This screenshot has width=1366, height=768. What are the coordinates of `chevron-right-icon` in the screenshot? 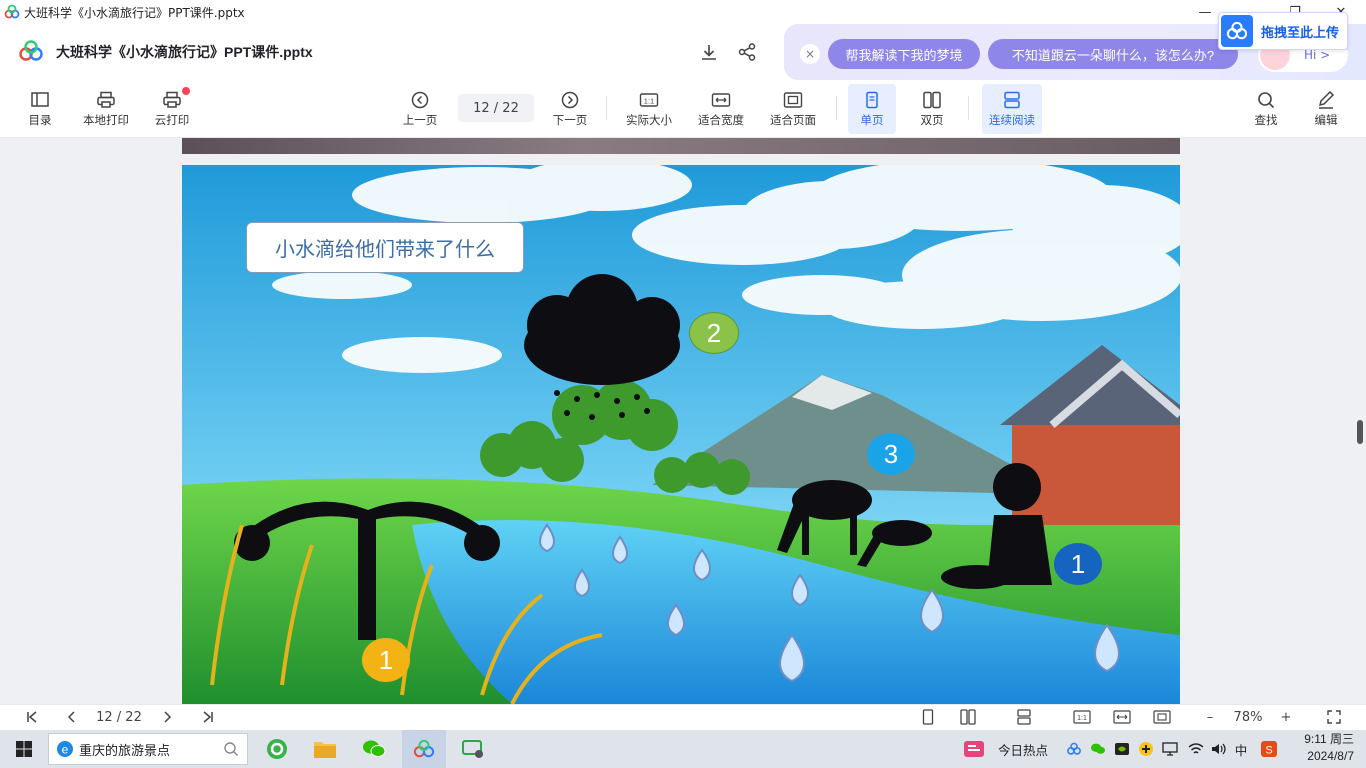 It's located at (168, 717).